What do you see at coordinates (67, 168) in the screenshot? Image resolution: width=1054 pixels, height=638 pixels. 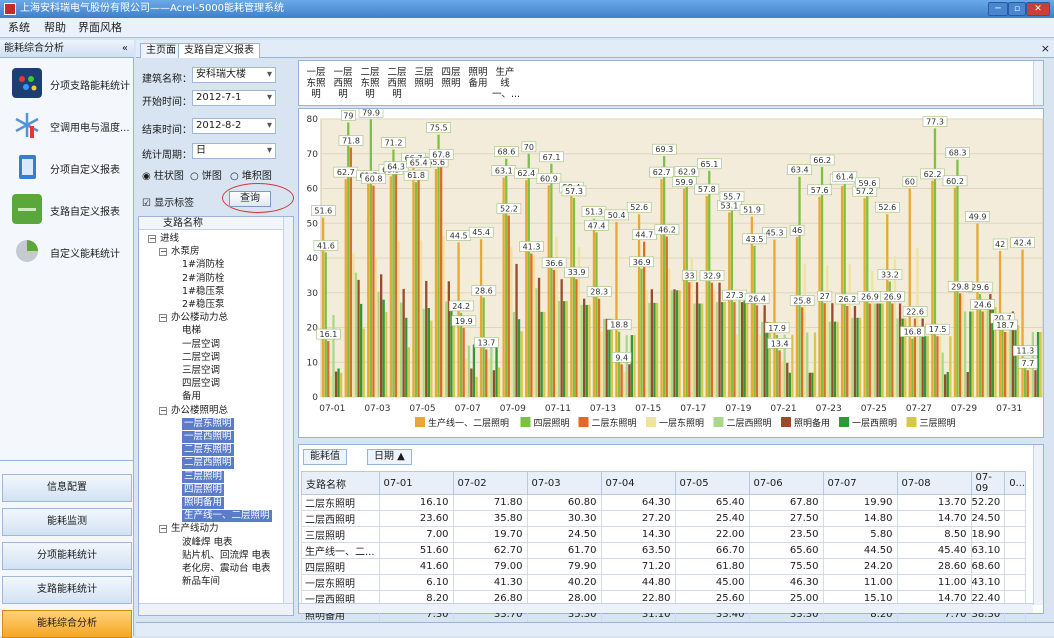 I see `left-item-subitem-report: 分项自定义报表` at bounding box center [67, 168].